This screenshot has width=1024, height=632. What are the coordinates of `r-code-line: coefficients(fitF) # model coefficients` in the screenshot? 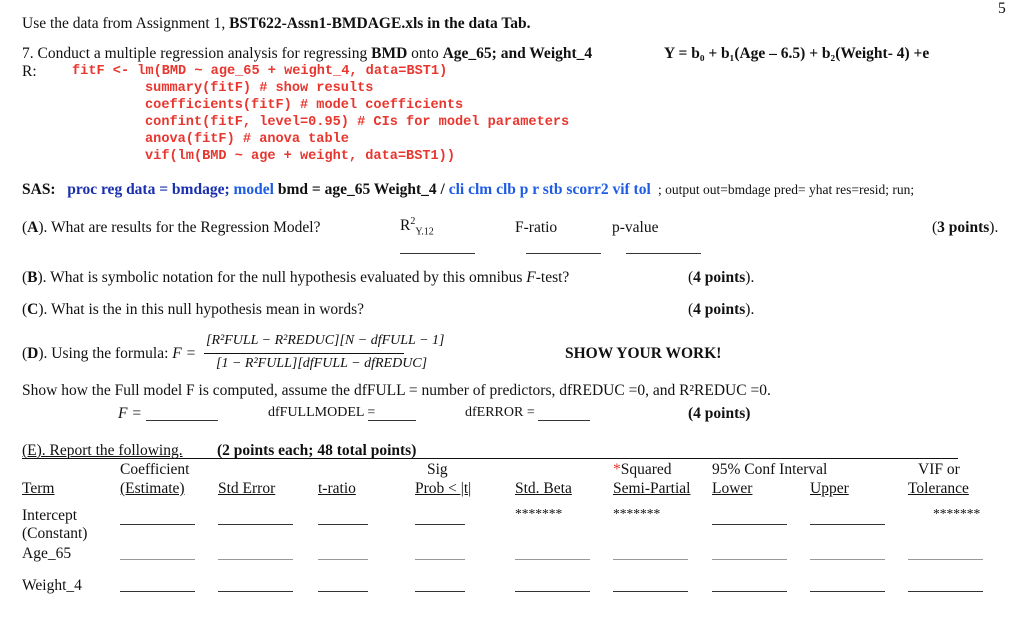 It's located at (304, 105).